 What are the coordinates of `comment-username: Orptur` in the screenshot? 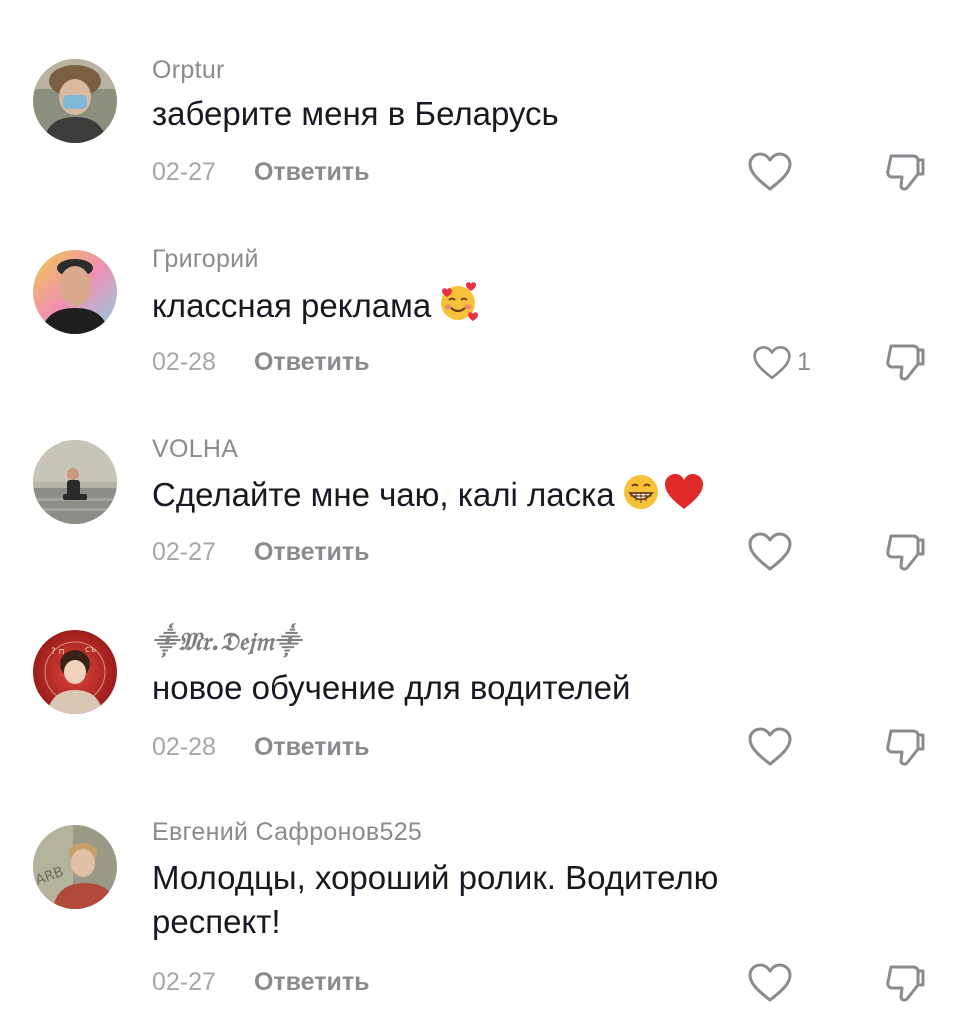 It's located at (188, 70).